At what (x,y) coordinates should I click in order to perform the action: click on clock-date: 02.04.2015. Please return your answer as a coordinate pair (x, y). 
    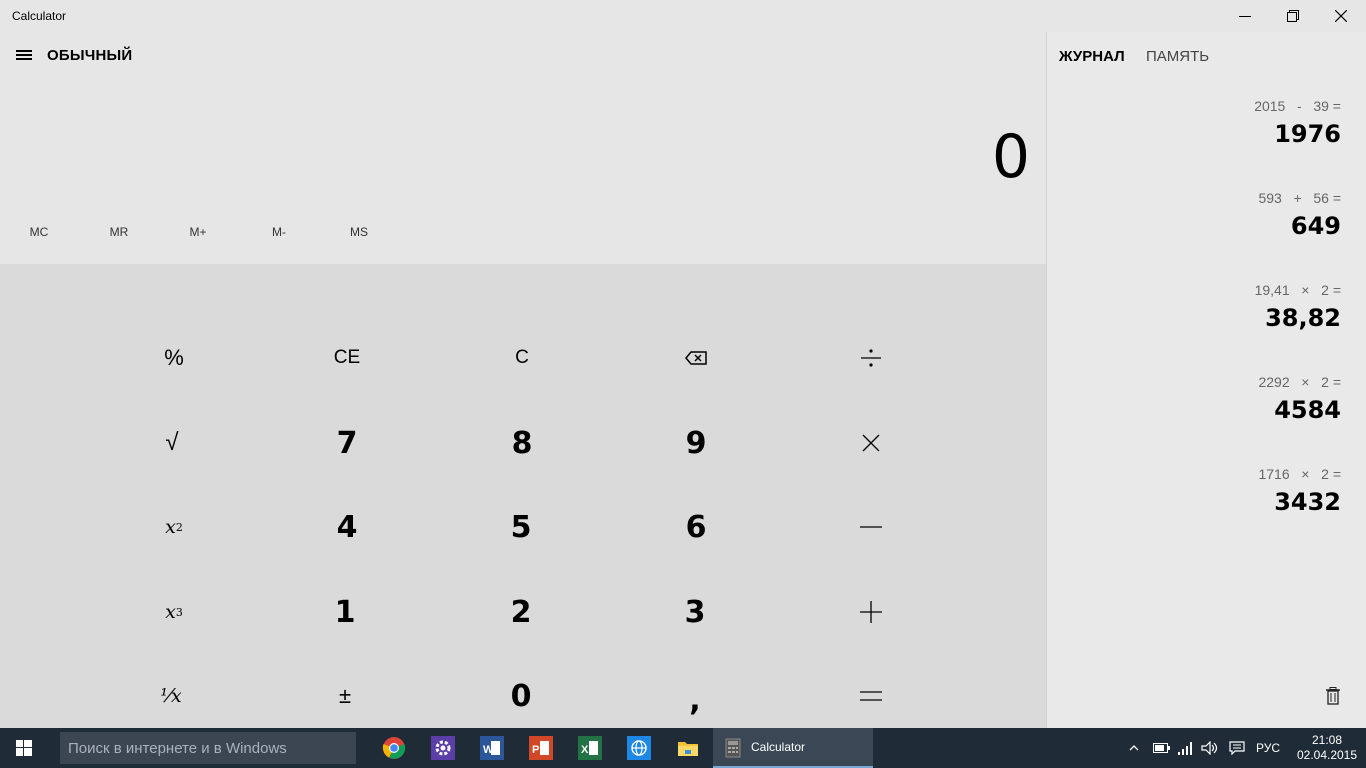
    Looking at the image, I should click on (1327, 755).